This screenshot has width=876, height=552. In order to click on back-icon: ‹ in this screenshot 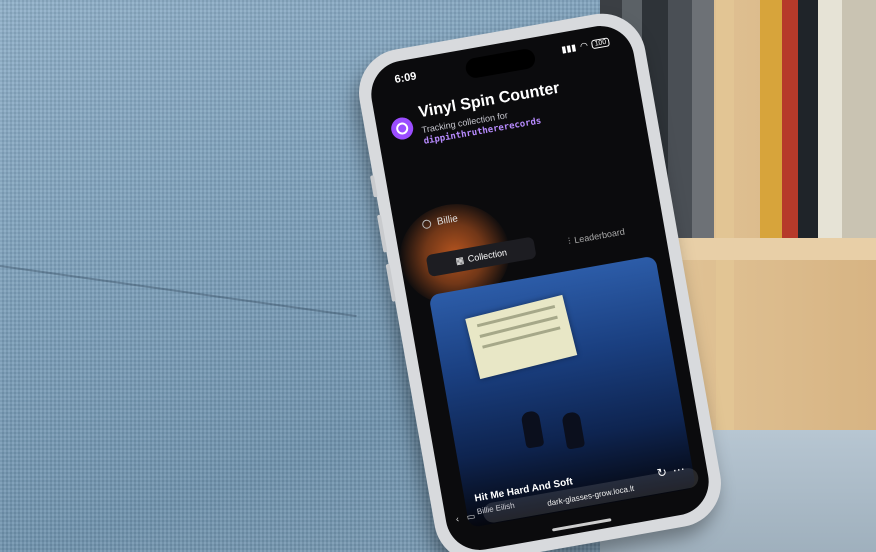, I will do `click(457, 519)`.